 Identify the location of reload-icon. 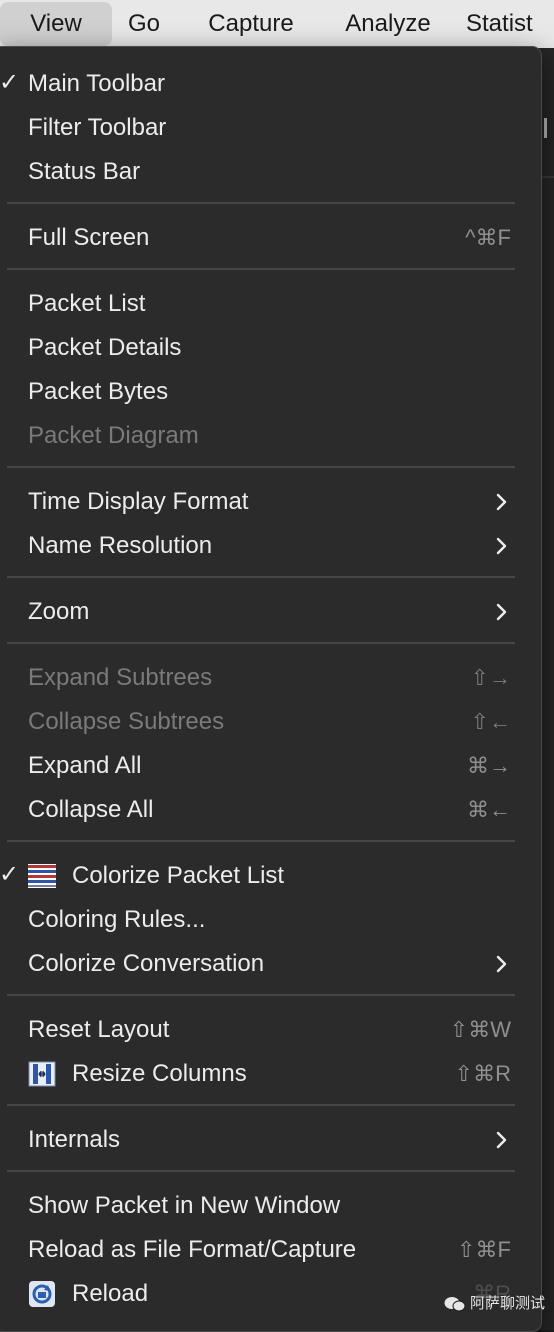
(42, 1294).